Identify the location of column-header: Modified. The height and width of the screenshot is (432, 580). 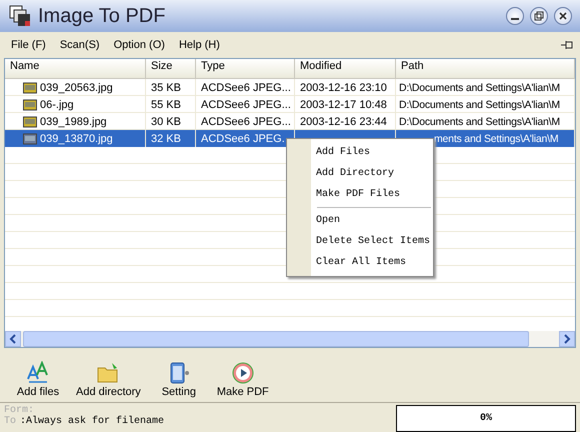
(345, 69).